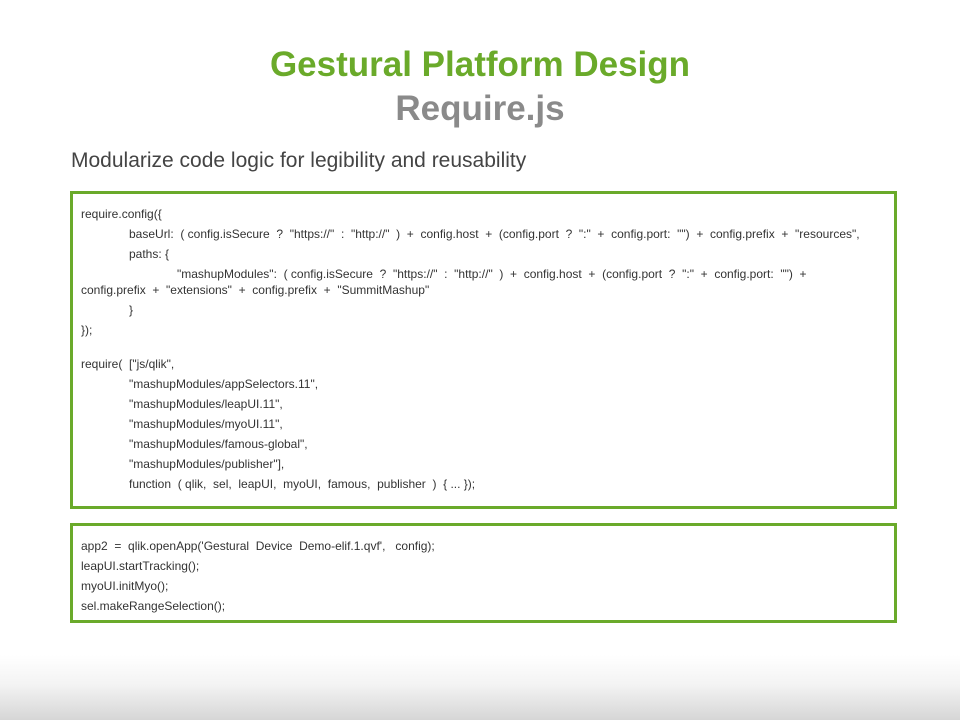 This screenshot has width=960, height=720. What do you see at coordinates (206, 404) in the screenshot?
I see `code-line: "mashupModules/leapUI.11",` at bounding box center [206, 404].